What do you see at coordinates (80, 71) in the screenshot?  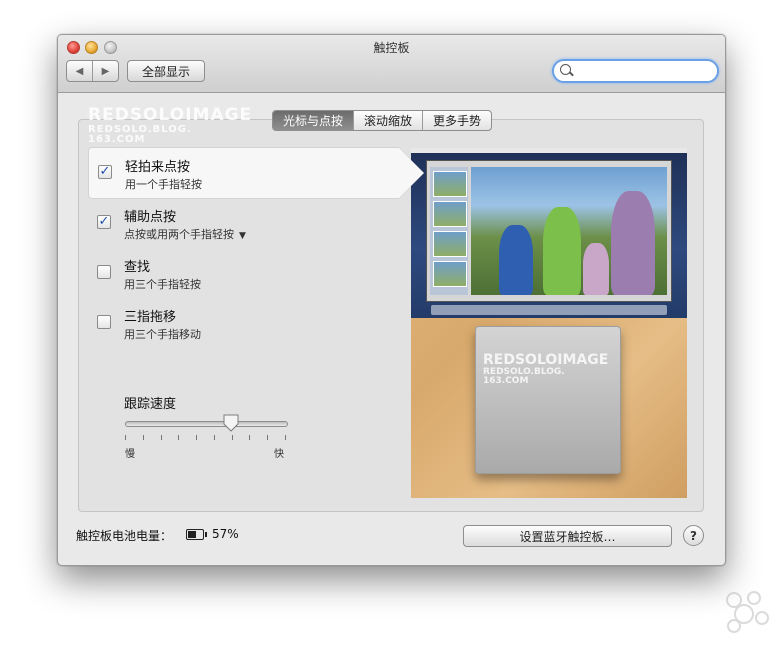 I see `back-button: ◀` at bounding box center [80, 71].